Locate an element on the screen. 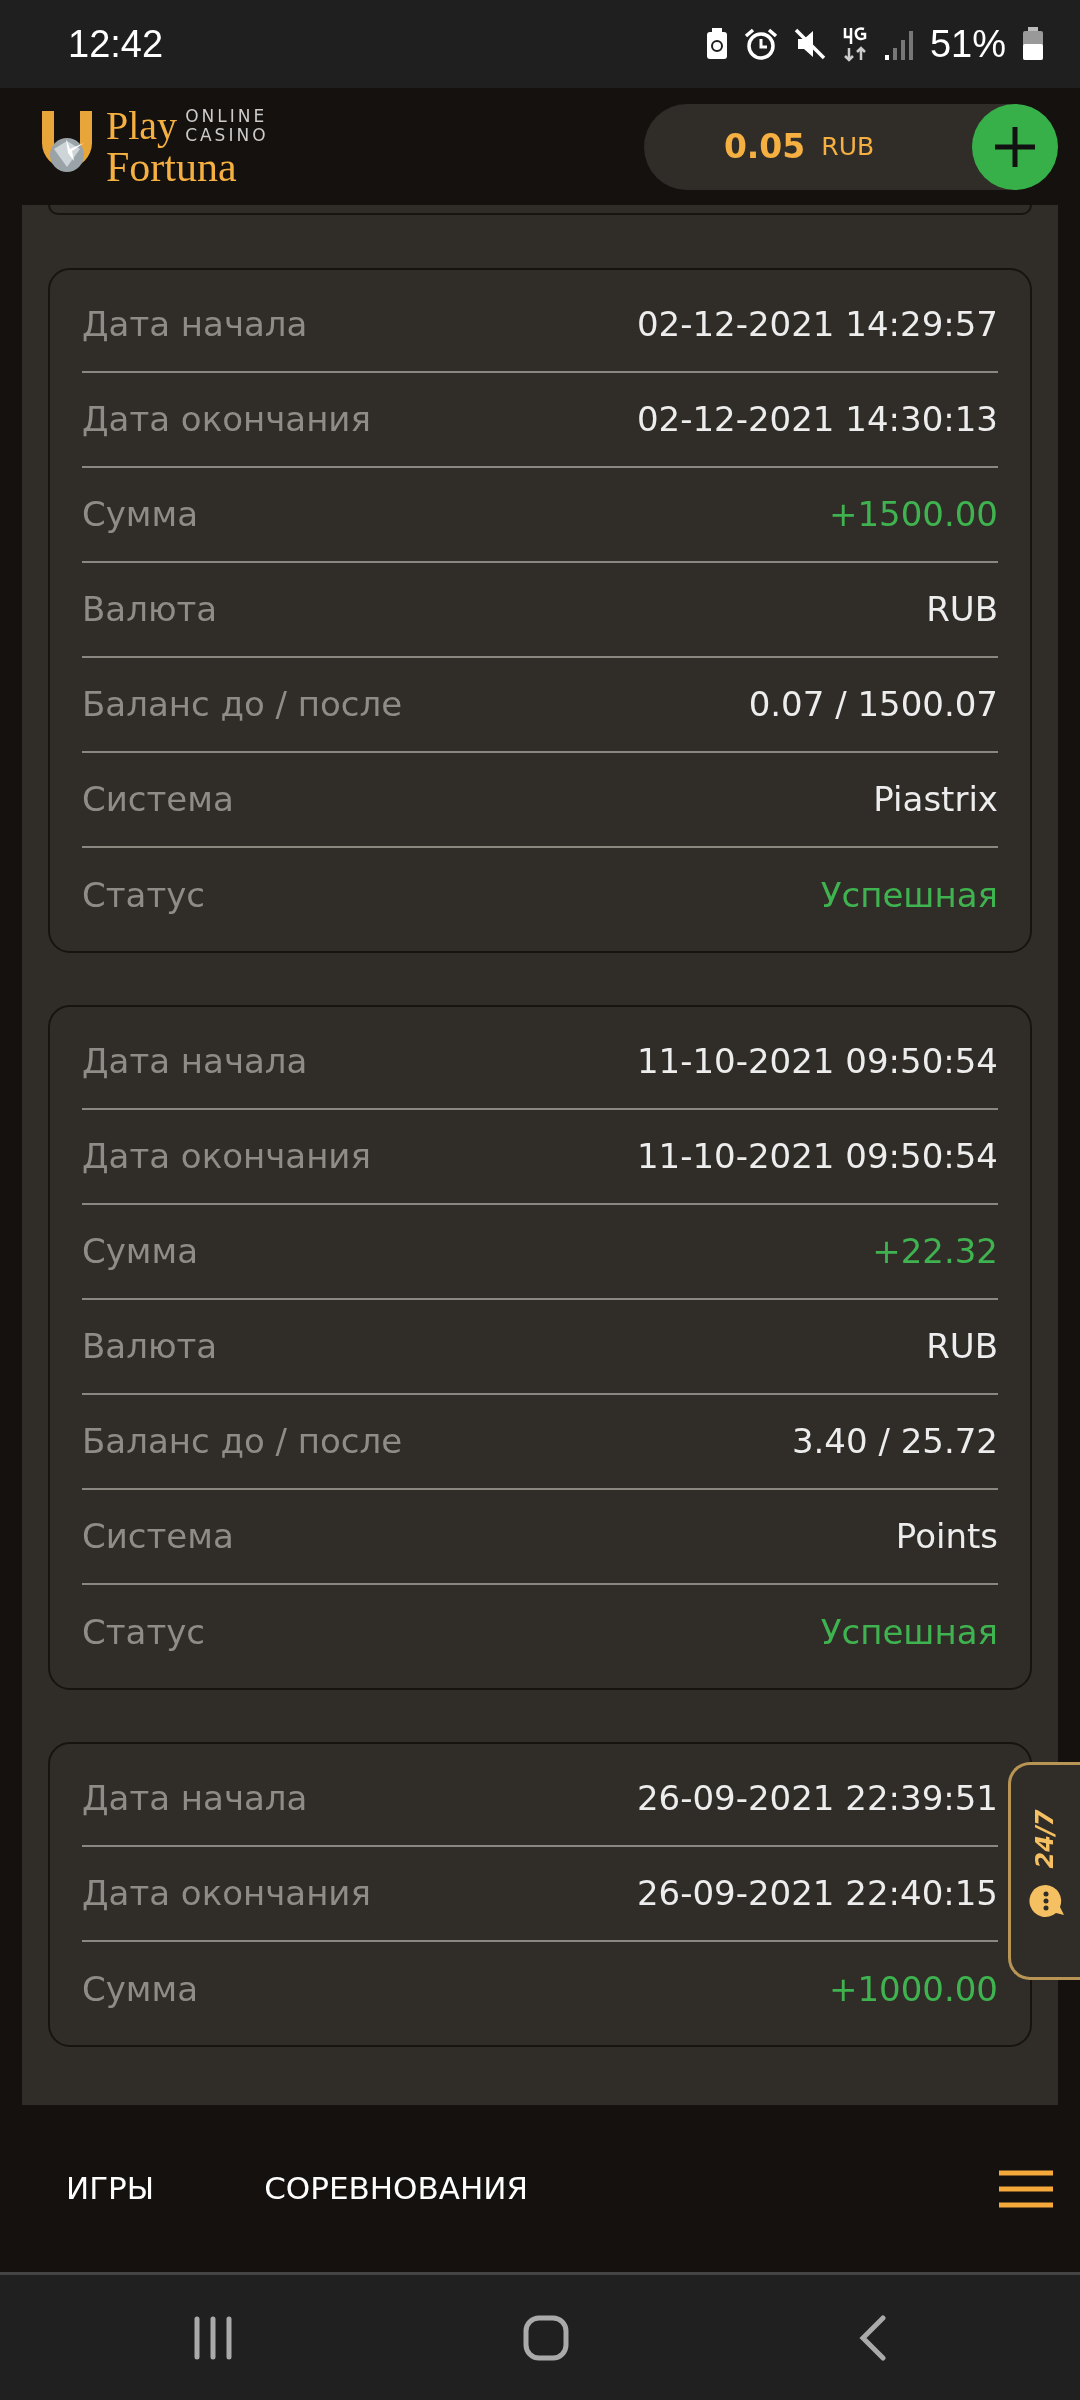 This screenshot has height=2400, width=1080. nav-link-item: СОРЕВНОВАНИЯ is located at coordinates (396, 2188).